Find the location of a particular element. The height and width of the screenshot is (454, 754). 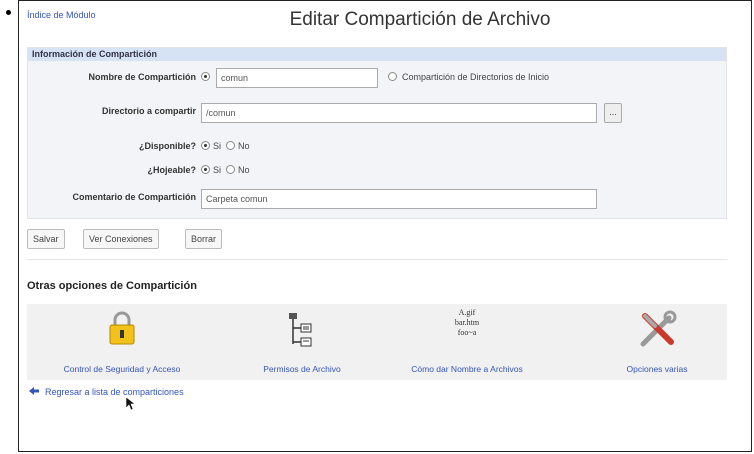

available-no-label: No is located at coordinates (244, 146).